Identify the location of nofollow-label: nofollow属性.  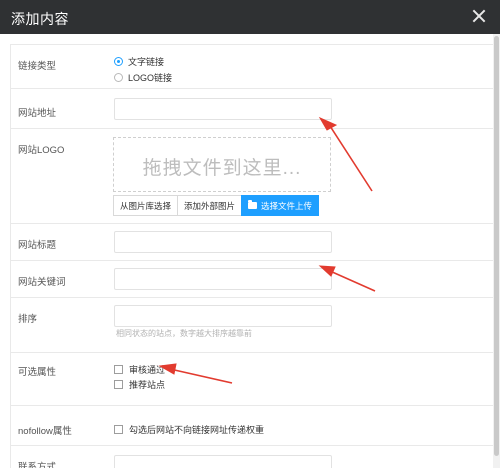
(45, 431).